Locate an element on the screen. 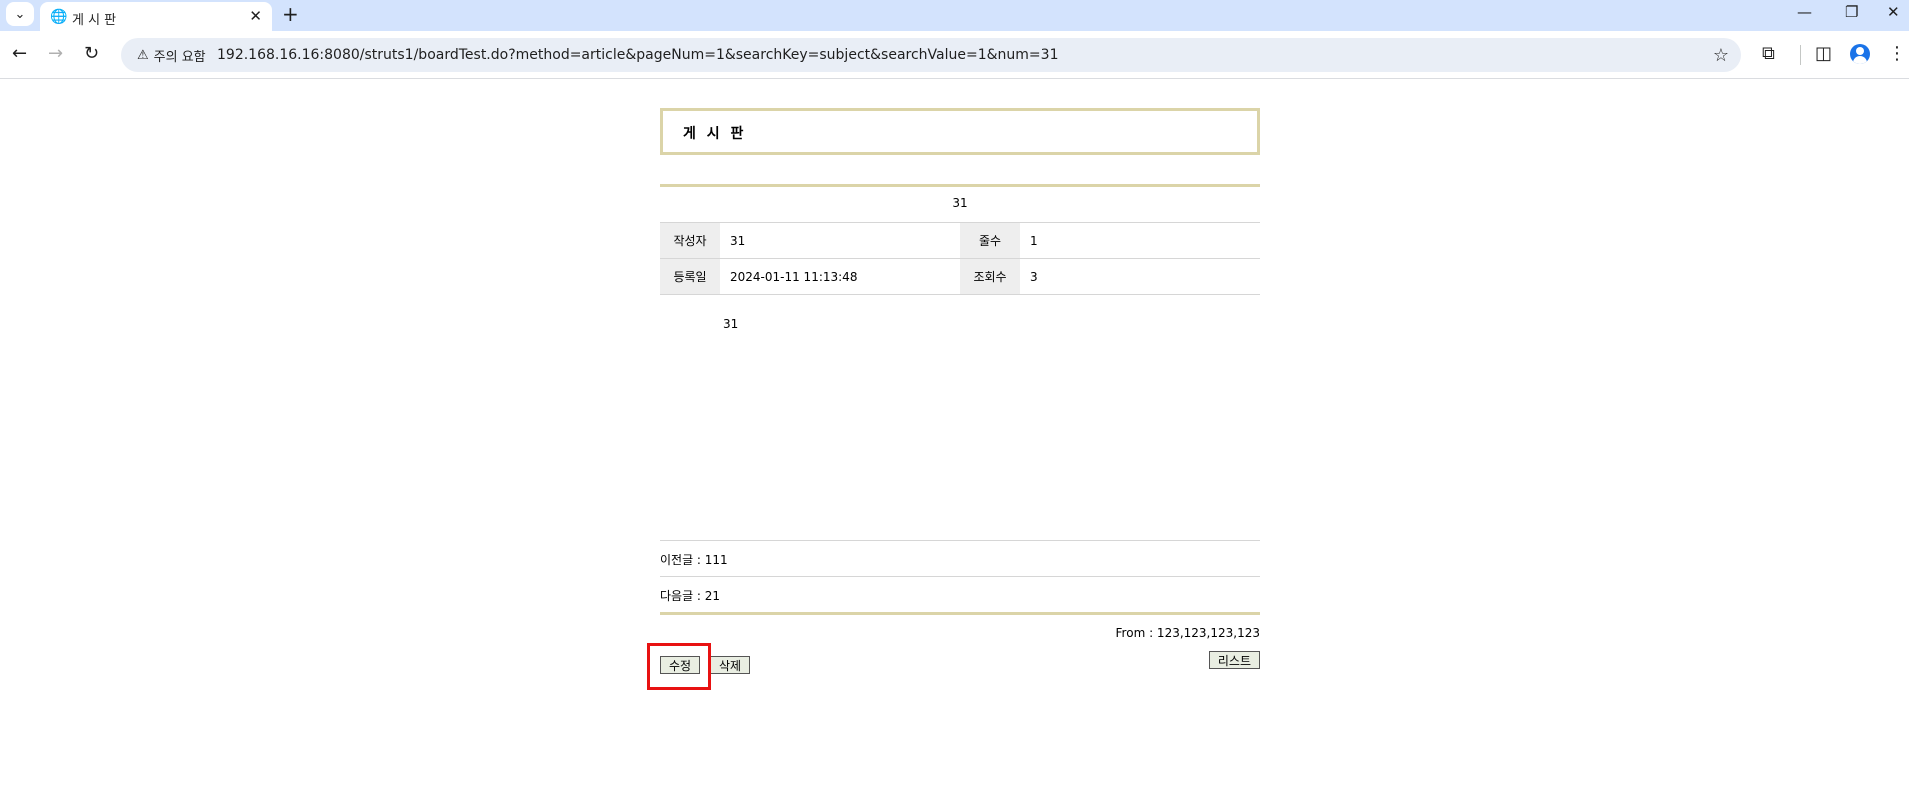 The height and width of the screenshot is (797, 1909). views-label: 조회수 is located at coordinates (990, 276).